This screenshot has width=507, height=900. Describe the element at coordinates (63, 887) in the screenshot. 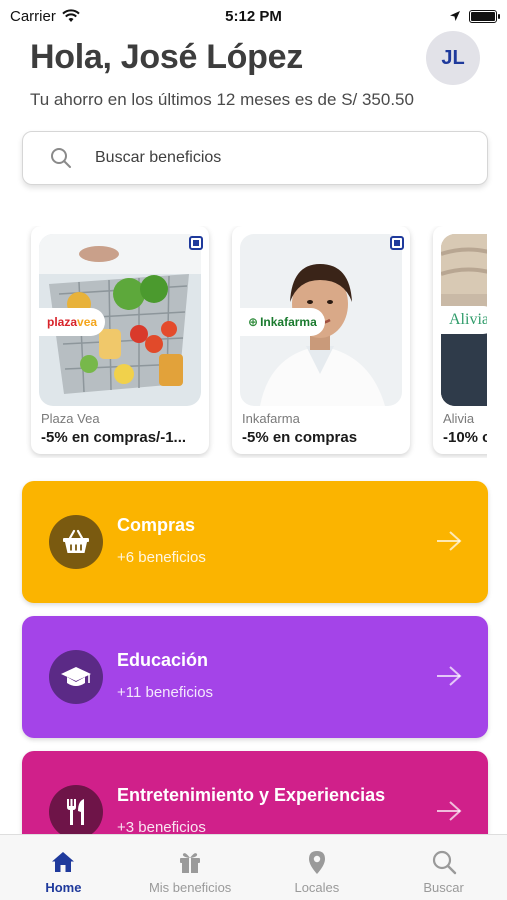

I see `tab-label: Home` at that location.